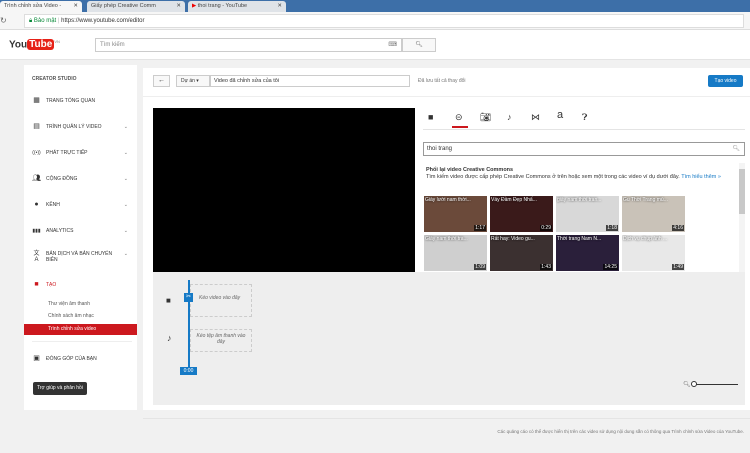 The height and width of the screenshot is (453, 750). I want to click on video-duration: 0:29, so click(546, 228).